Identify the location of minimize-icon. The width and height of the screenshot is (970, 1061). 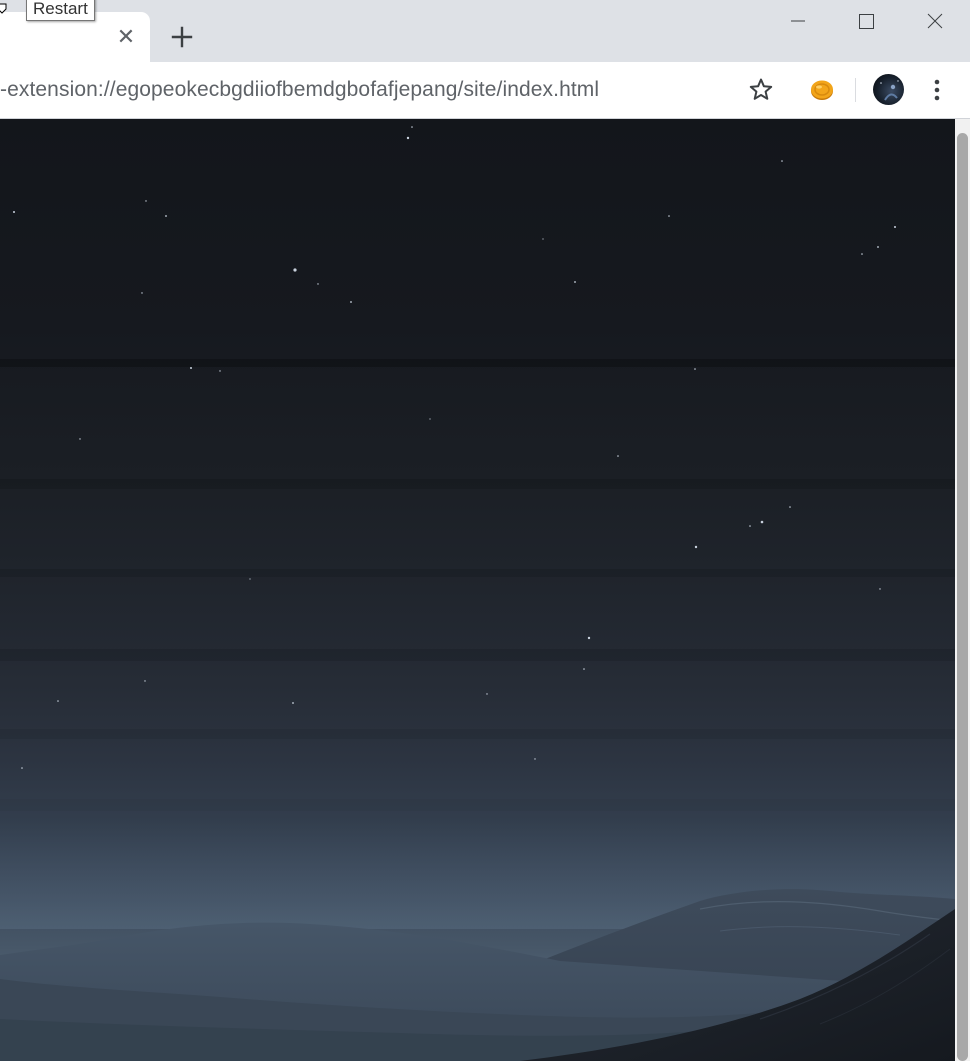
(798, 21).